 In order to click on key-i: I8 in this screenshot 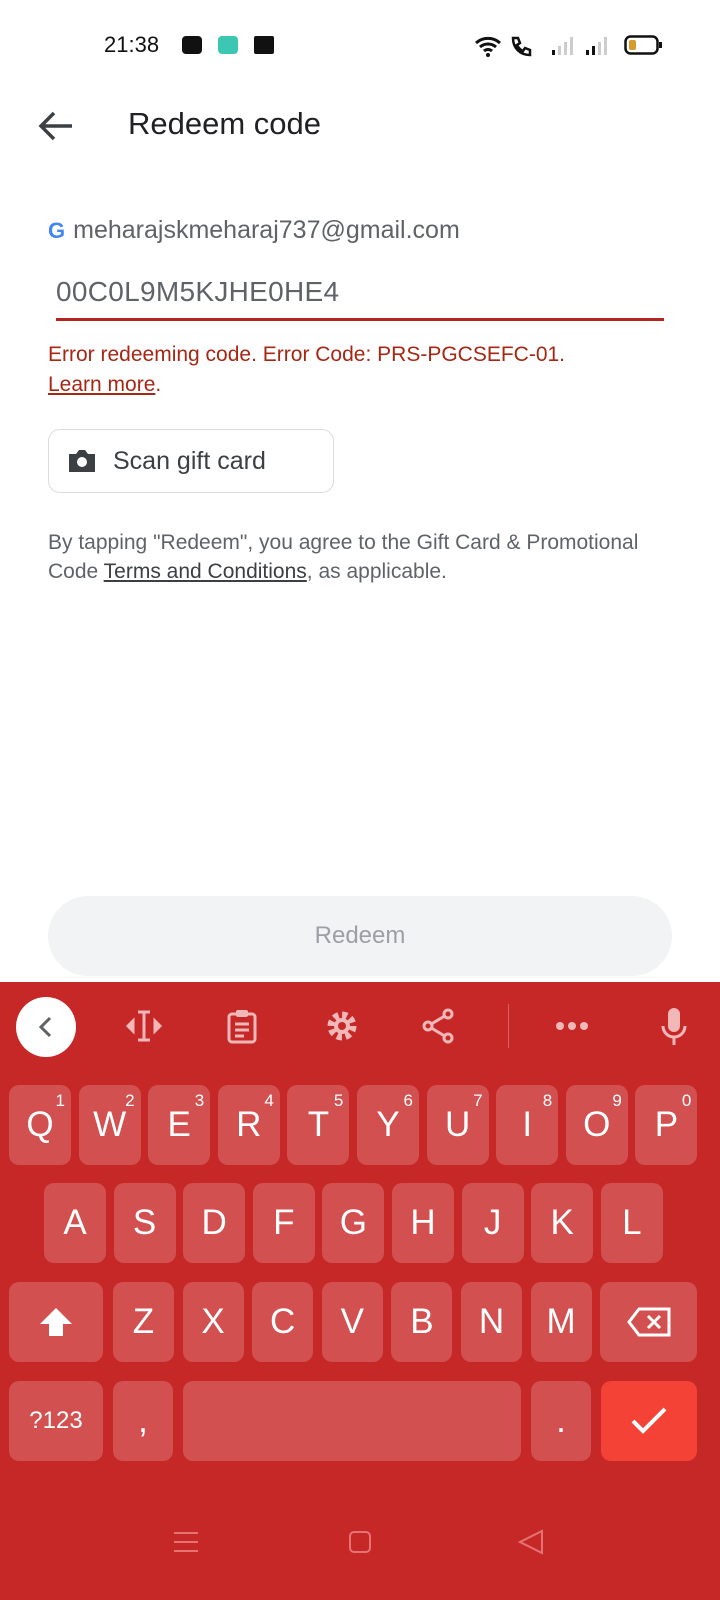, I will do `click(527, 1125)`.